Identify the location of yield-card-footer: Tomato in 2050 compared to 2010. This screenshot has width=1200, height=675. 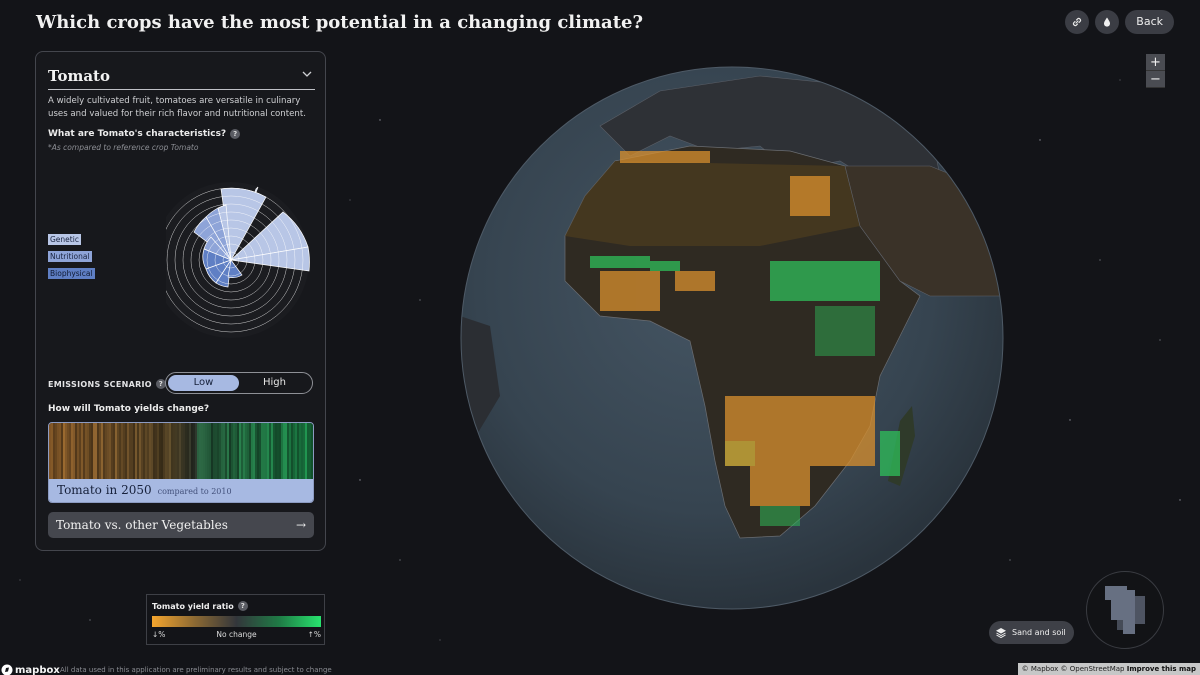
(181, 490).